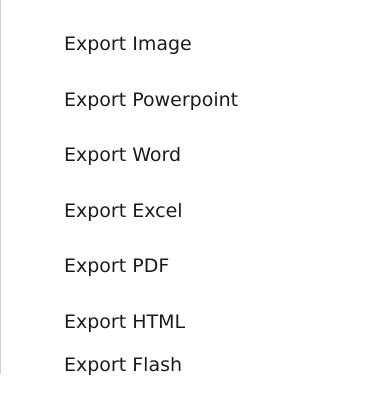  I want to click on menu-item-label: Export Flash, so click(123, 365).